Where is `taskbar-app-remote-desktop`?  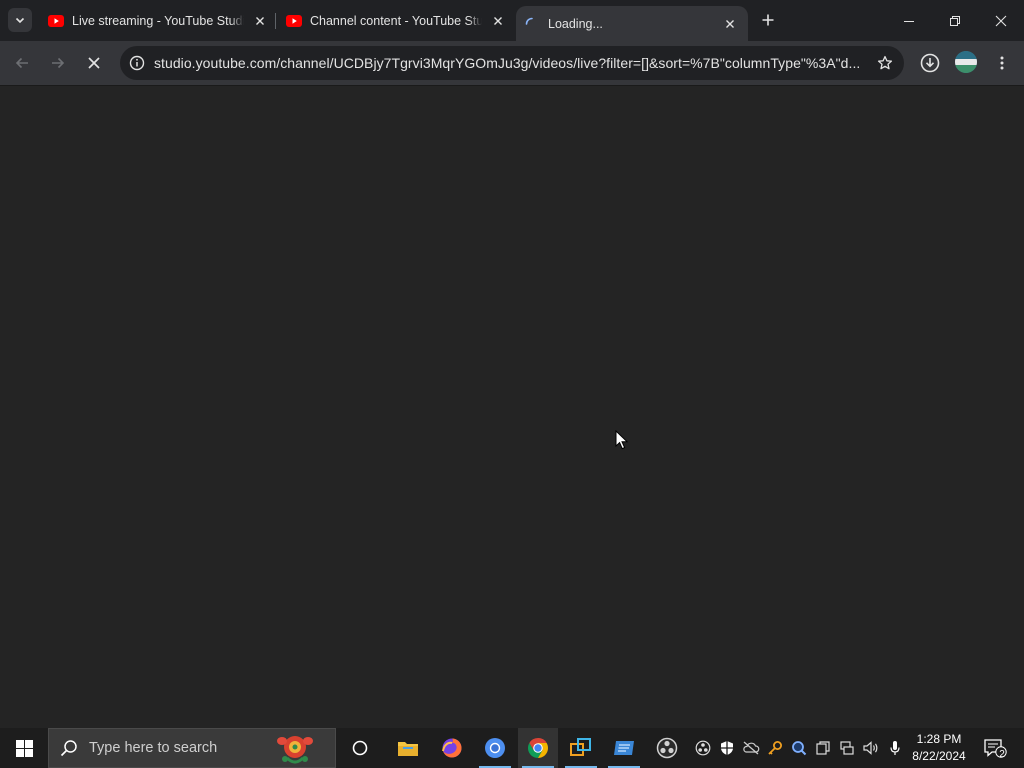 taskbar-app-remote-desktop is located at coordinates (581, 748).